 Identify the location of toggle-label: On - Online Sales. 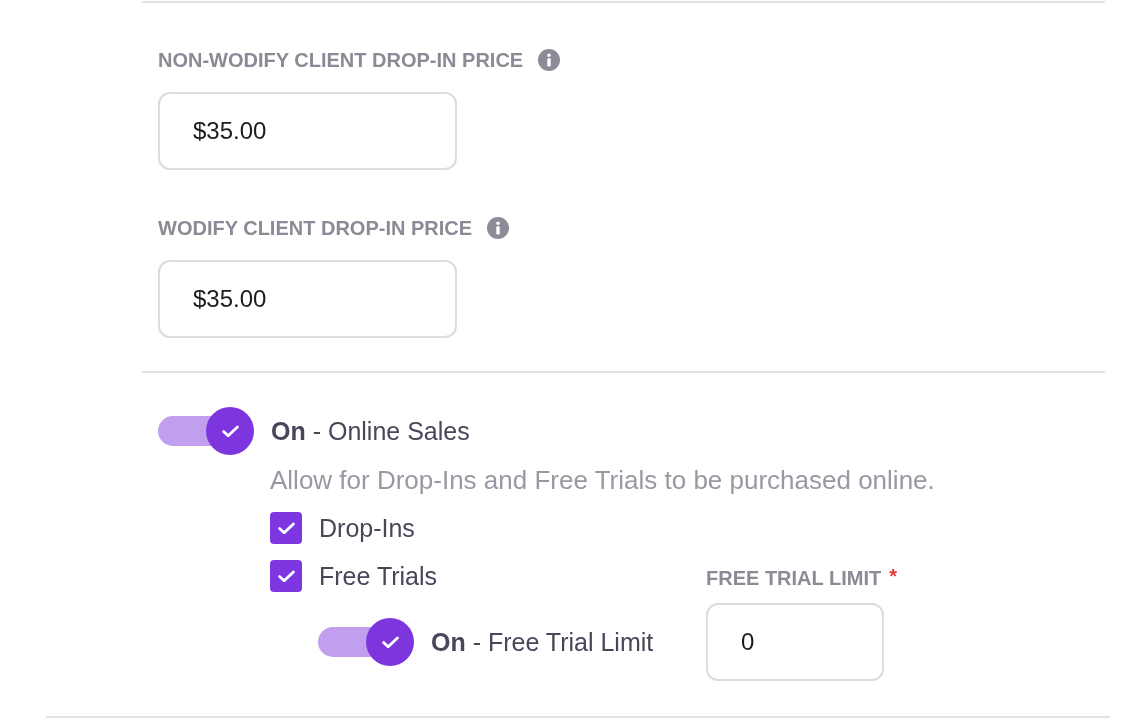
(370, 431).